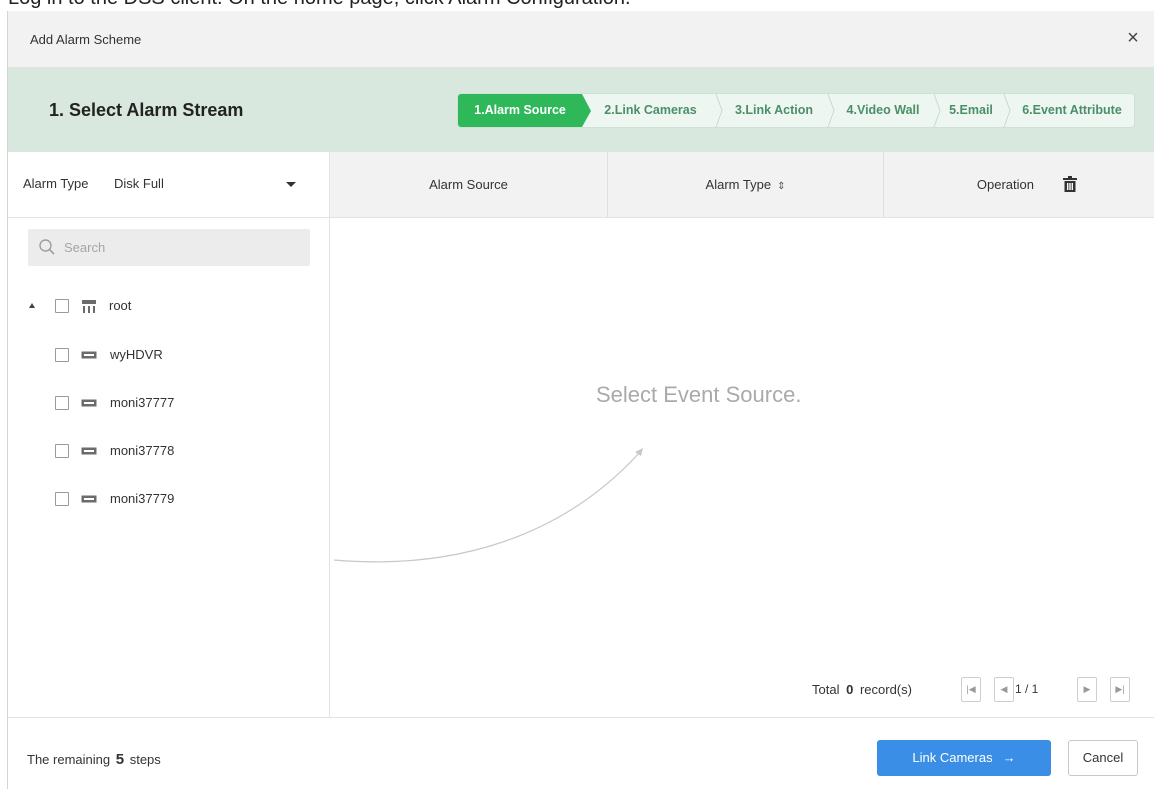  I want to click on caret-down-icon, so click(291, 184).